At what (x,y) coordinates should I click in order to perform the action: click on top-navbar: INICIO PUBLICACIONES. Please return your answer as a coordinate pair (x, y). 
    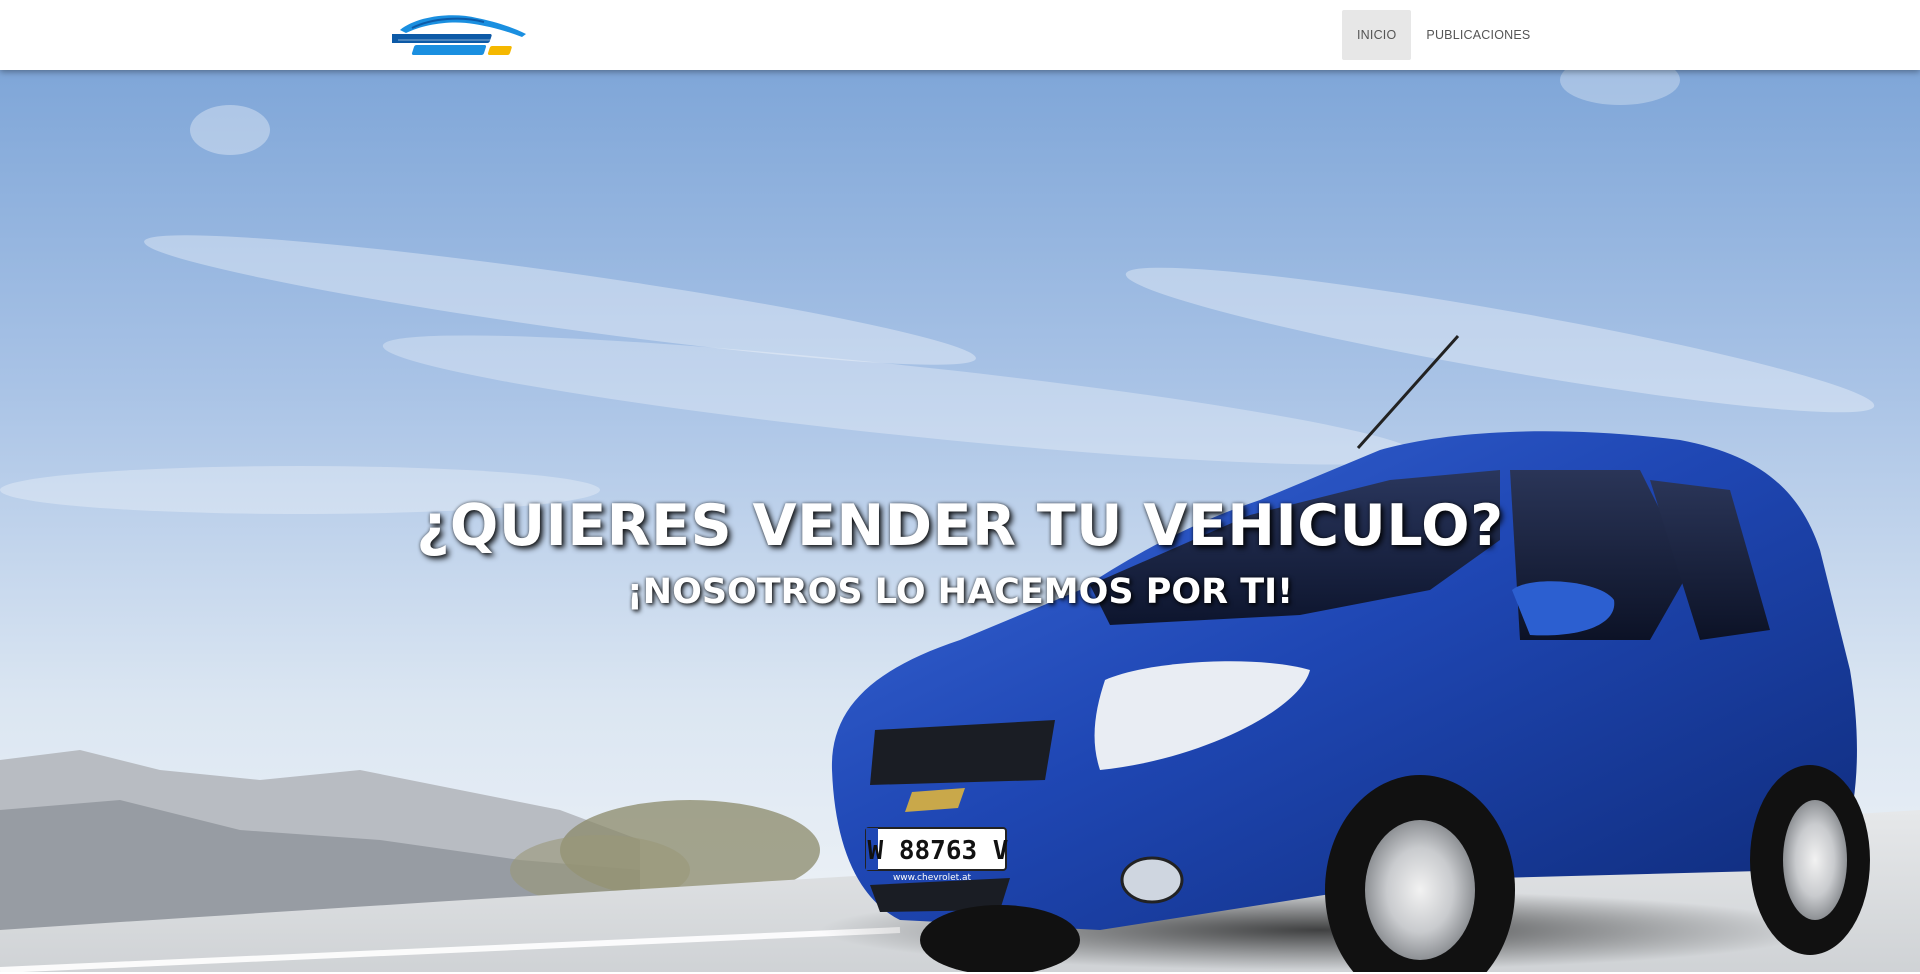
    Looking at the image, I should click on (960, 35).